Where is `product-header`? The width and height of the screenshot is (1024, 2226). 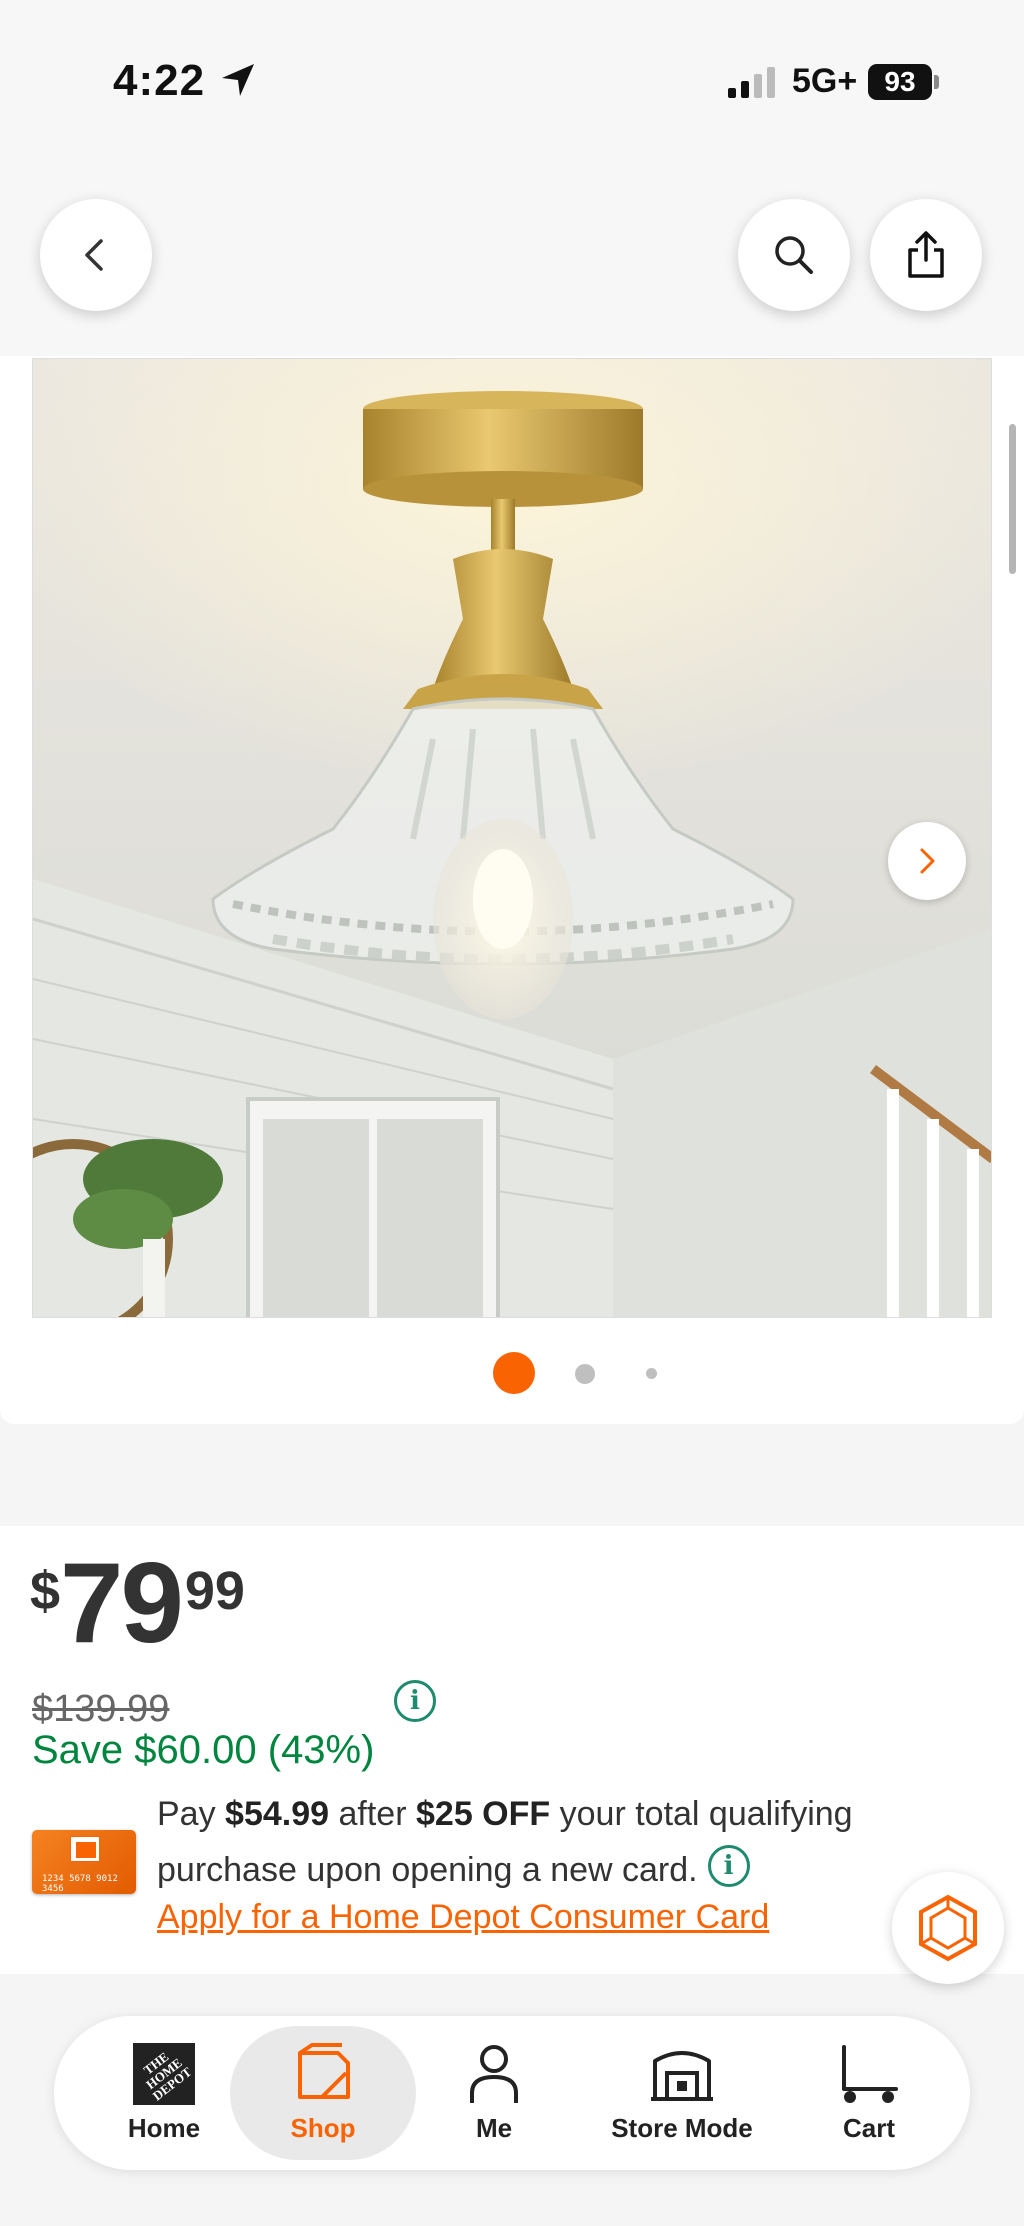 product-header is located at coordinates (512, 265).